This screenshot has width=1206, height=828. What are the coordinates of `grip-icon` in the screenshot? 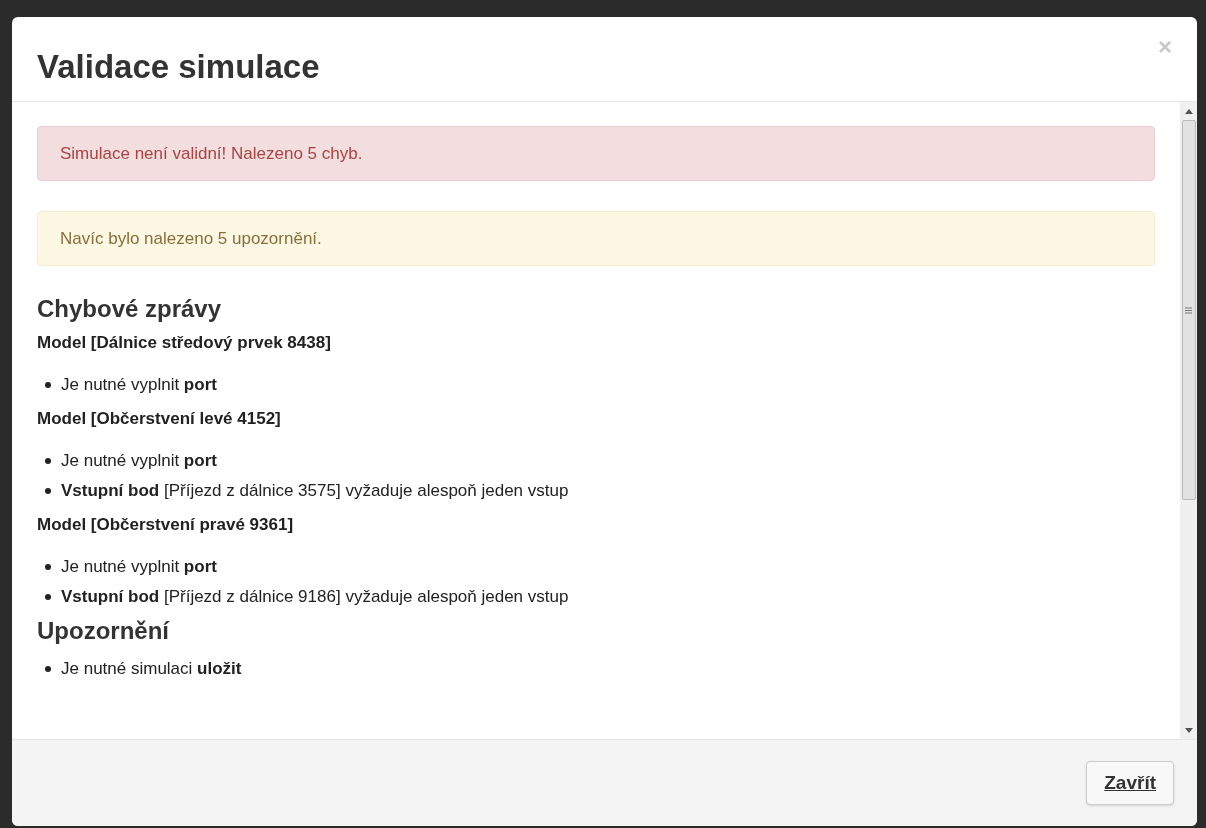 It's located at (1188, 310).